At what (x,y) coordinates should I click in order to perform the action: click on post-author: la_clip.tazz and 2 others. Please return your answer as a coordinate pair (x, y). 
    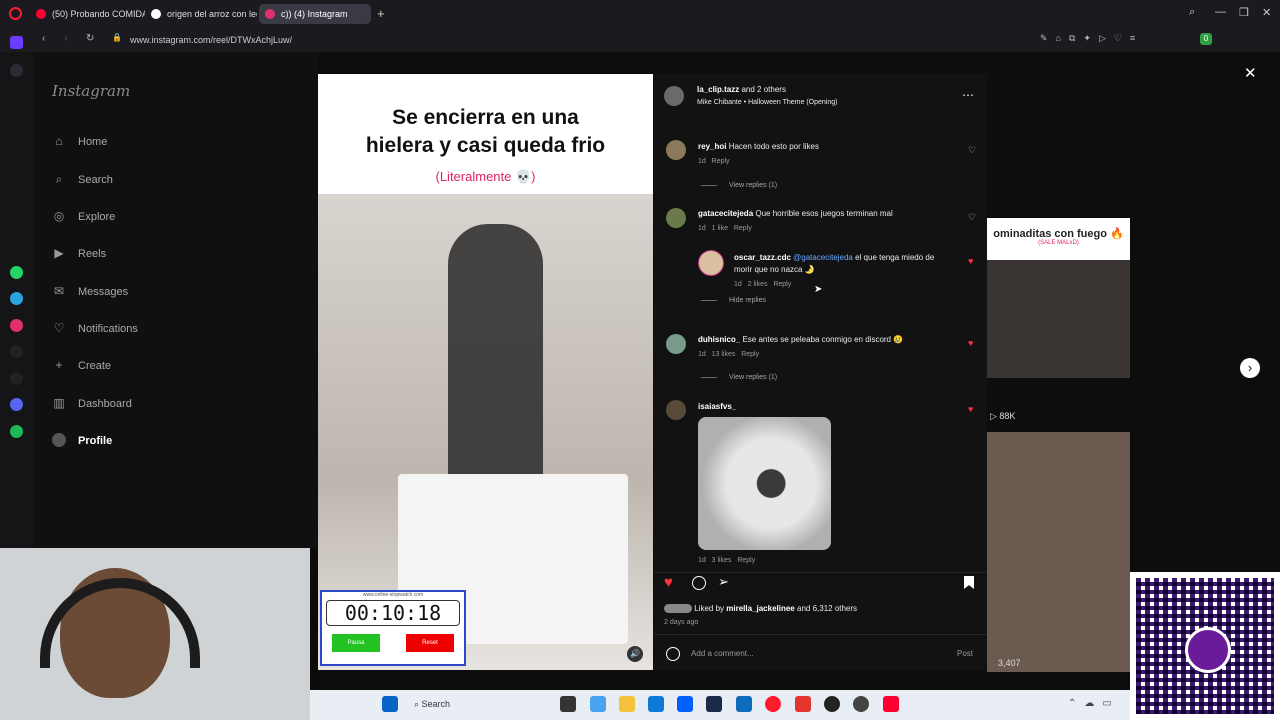
    Looking at the image, I should click on (741, 90).